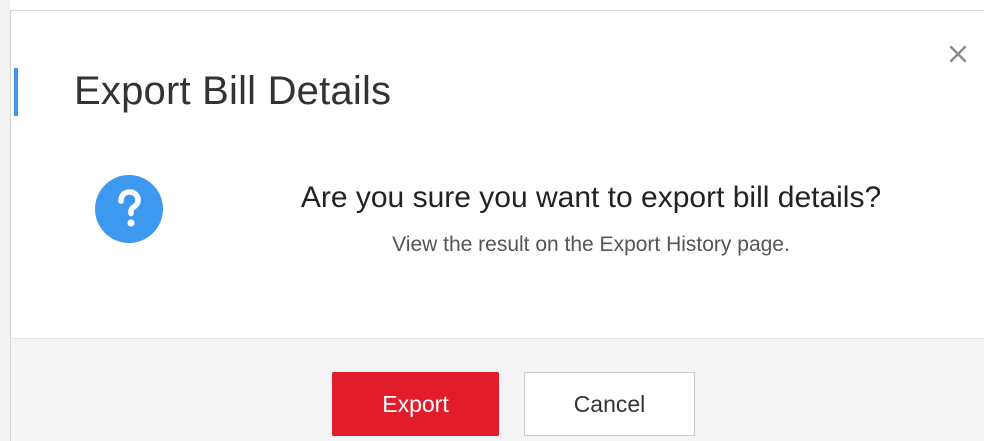 The height and width of the screenshot is (441, 984). What do you see at coordinates (415, 404) in the screenshot?
I see `export-button: Export` at bounding box center [415, 404].